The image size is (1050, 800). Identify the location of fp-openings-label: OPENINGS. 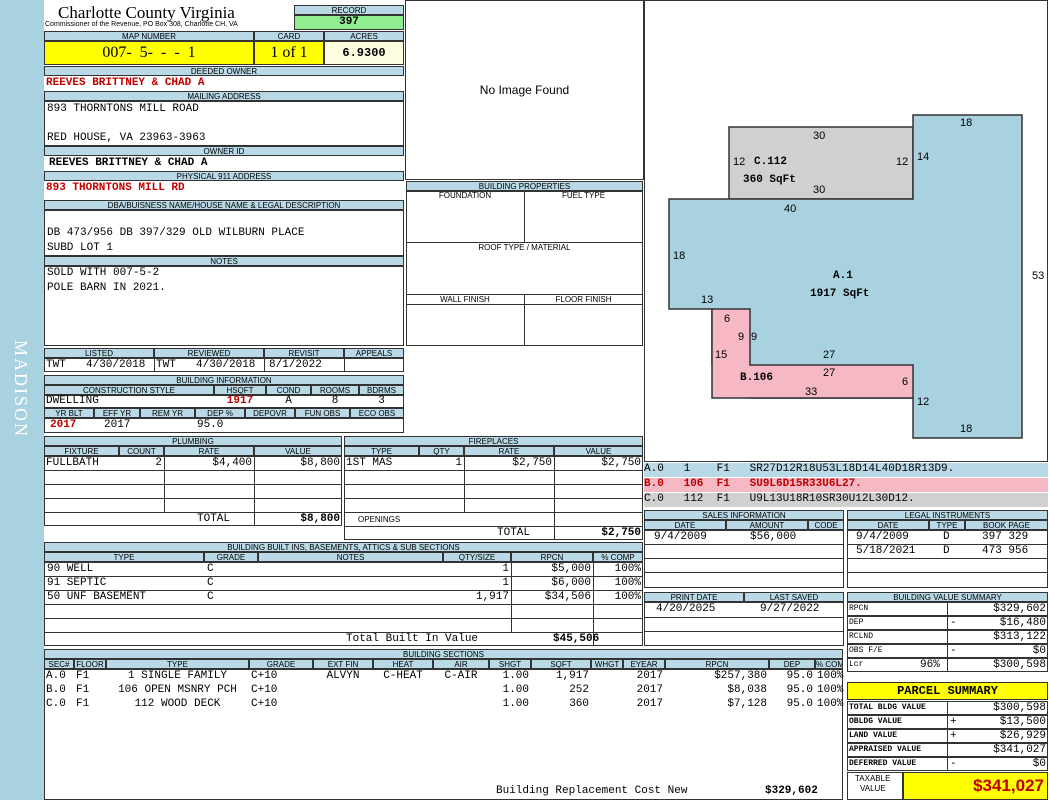
(379, 519).